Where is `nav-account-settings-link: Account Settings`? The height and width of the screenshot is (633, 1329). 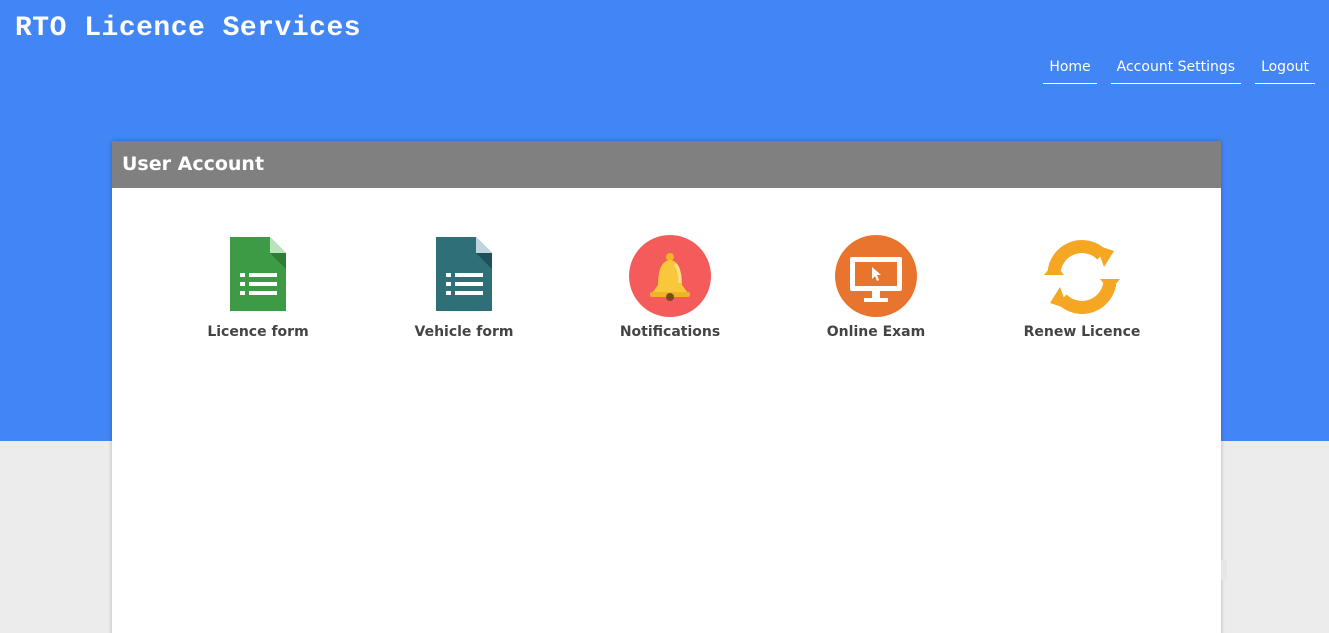
nav-account-settings-link: Account Settings is located at coordinates (1176, 71).